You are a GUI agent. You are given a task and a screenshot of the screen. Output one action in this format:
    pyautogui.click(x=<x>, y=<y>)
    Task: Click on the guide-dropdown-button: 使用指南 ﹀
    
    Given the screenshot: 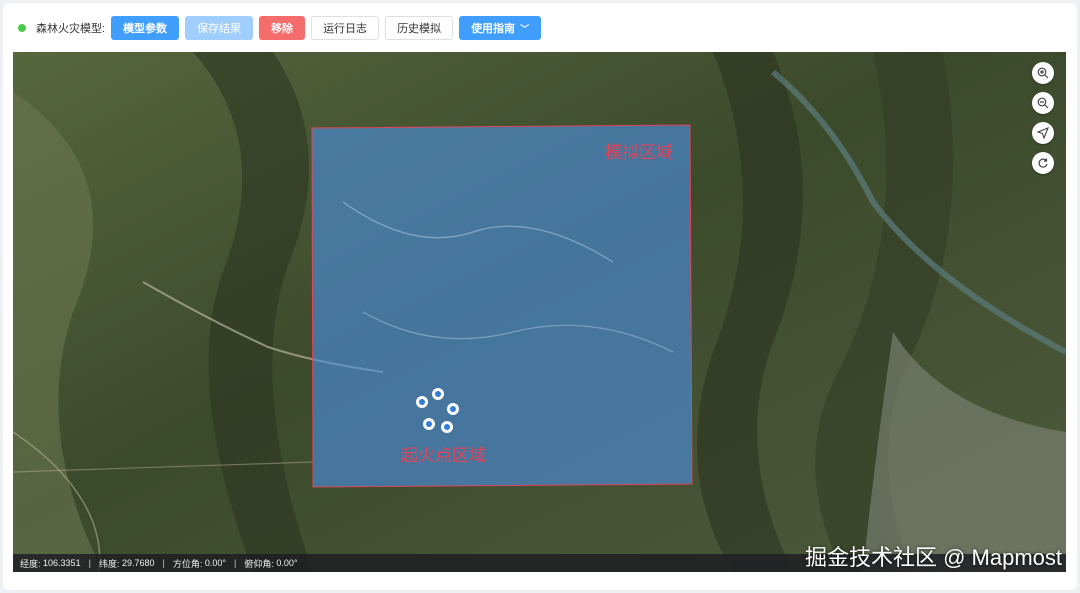 What is the action you would take?
    pyautogui.click(x=500, y=28)
    